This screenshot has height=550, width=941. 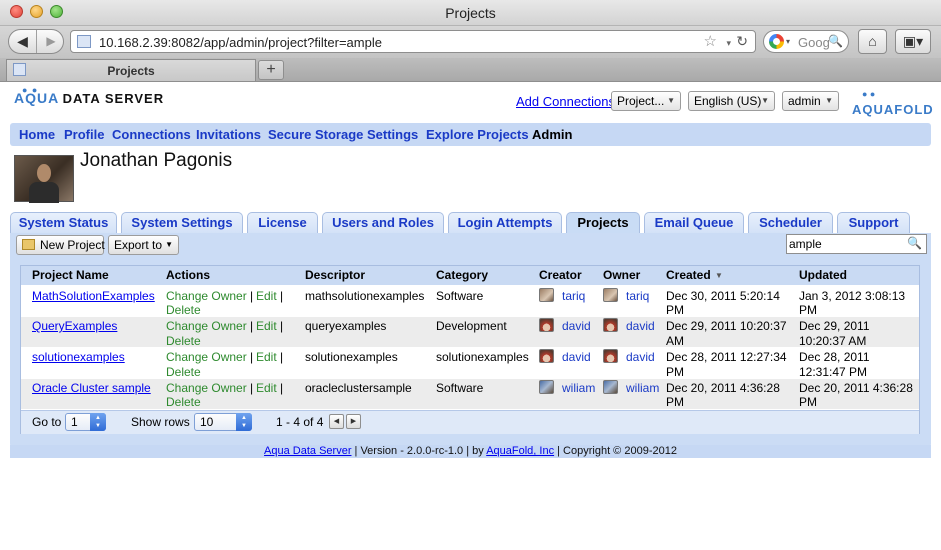 What do you see at coordinates (470, 13) in the screenshot?
I see `window-title: Projects` at bounding box center [470, 13].